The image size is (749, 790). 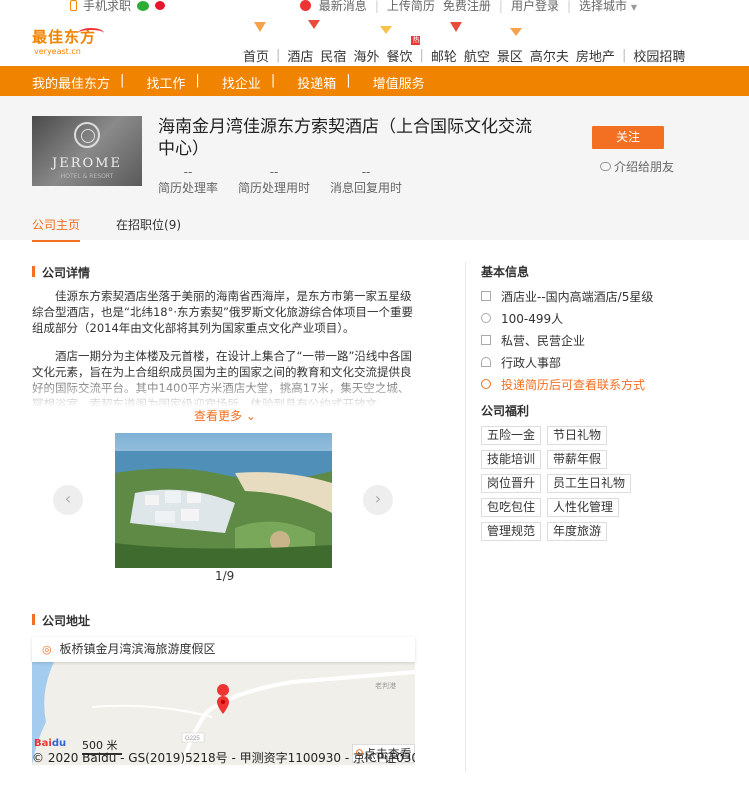 What do you see at coordinates (467, 7) in the screenshot?
I see `free-register-link: 免费注册` at bounding box center [467, 7].